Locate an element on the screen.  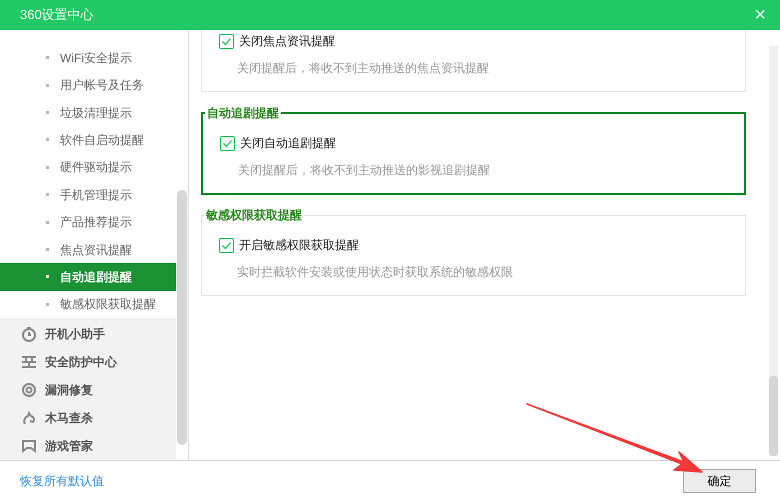
horse-icon is located at coordinates (29, 418).